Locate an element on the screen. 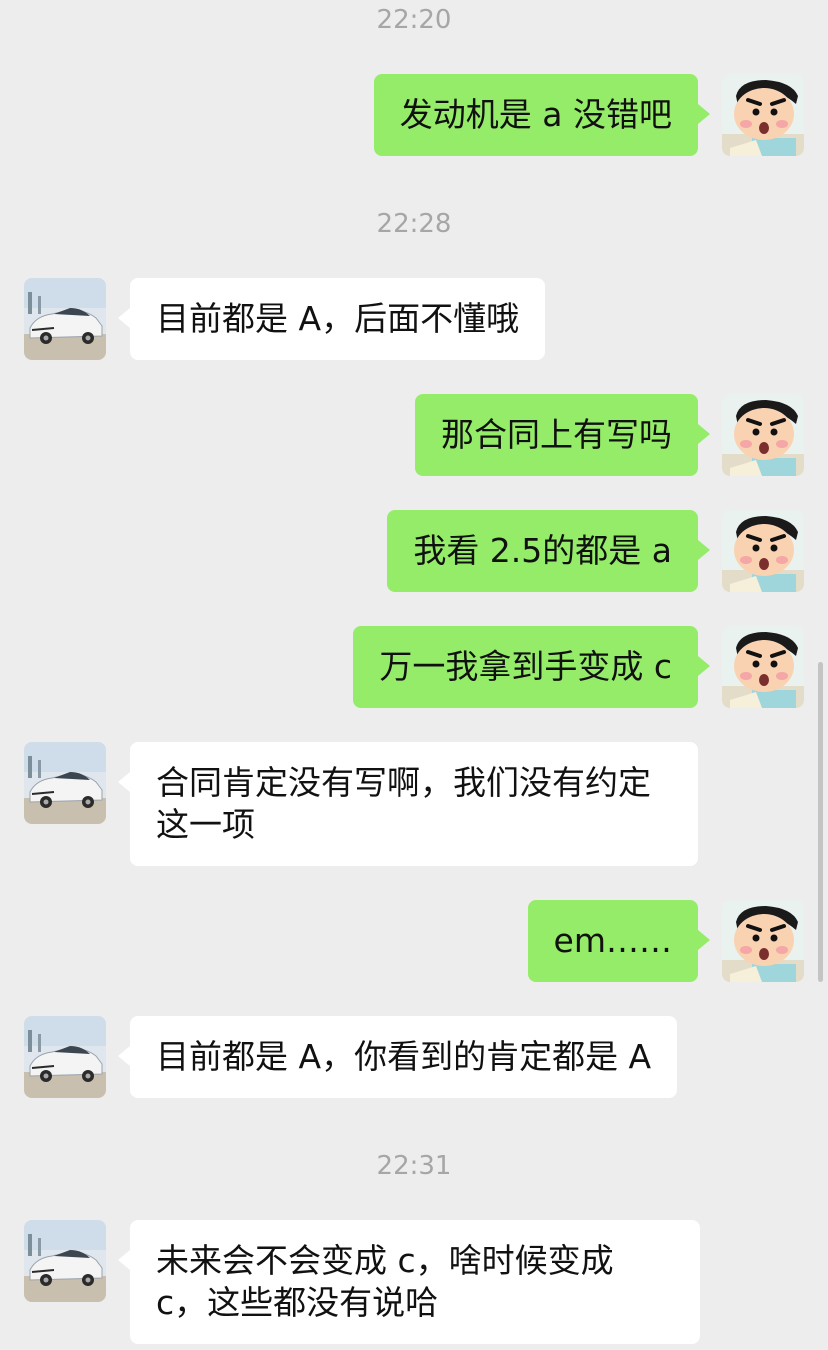  message-bubble-self: 那合同上有写吗 is located at coordinates (562, 435).